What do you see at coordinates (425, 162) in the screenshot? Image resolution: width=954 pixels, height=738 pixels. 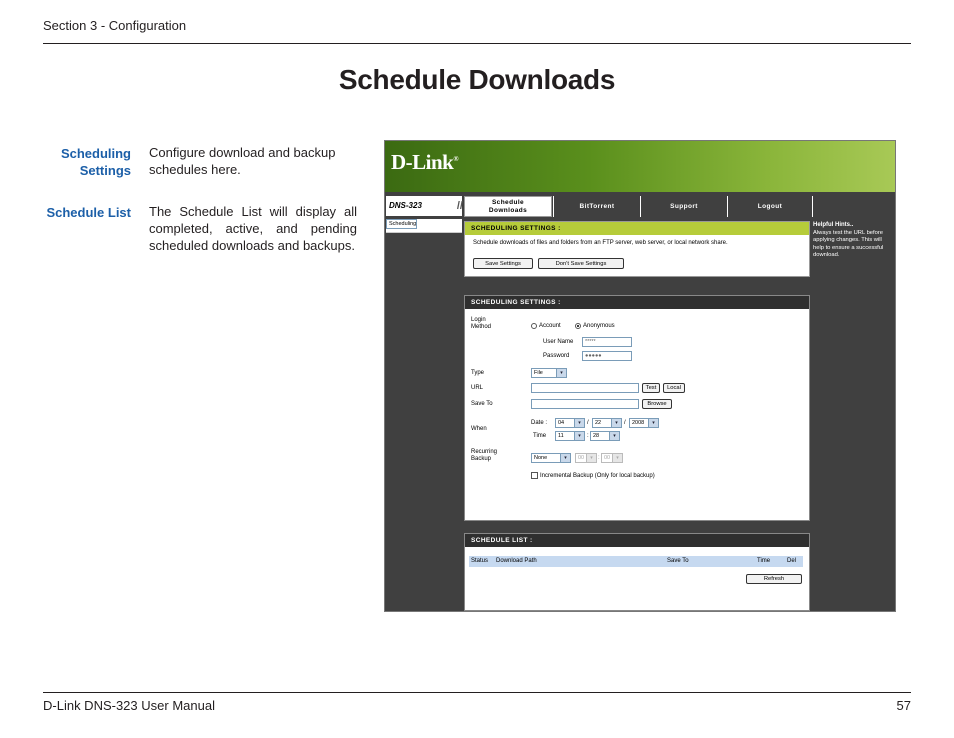 I see `dlink-logo: D-Link®` at bounding box center [425, 162].